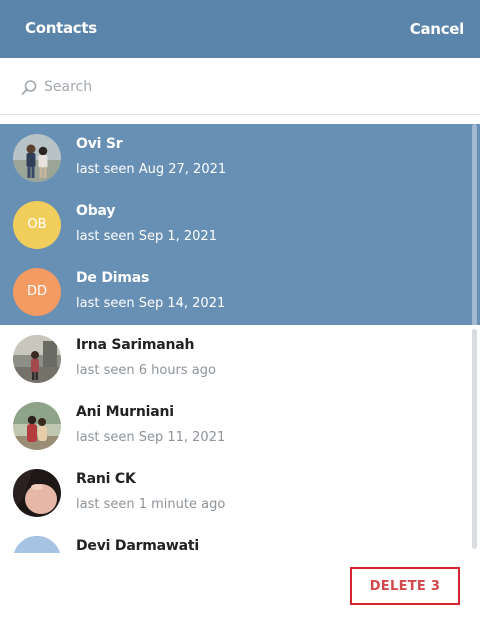  Describe the element at coordinates (151, 169) in the screenshot. I see `contact-status: last seen Aug 27, 2021` at that location.